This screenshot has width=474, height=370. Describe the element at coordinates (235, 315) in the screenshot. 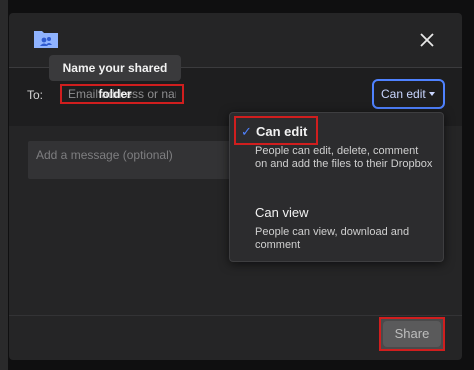

I see `footer-divider` at that location.